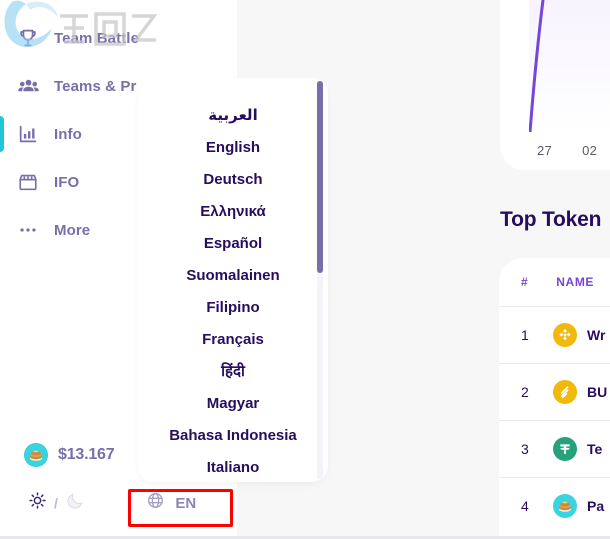 The image size is (610, 539). Describe the element at coordinates (525, 282) in the screenshot. I see `column-header-rank: #` at that location.